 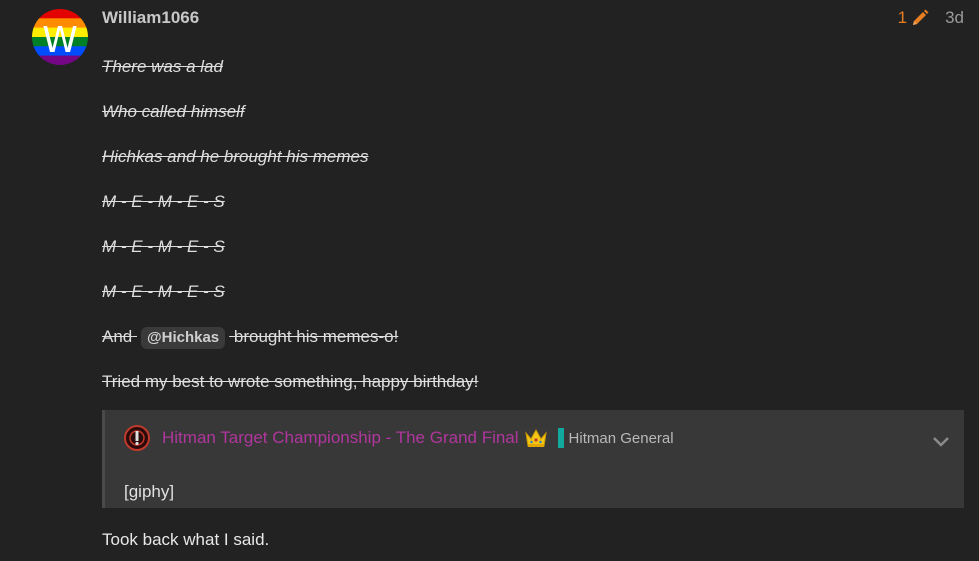 I want to click on avatar-letter: W, so click(x=60, y=40).